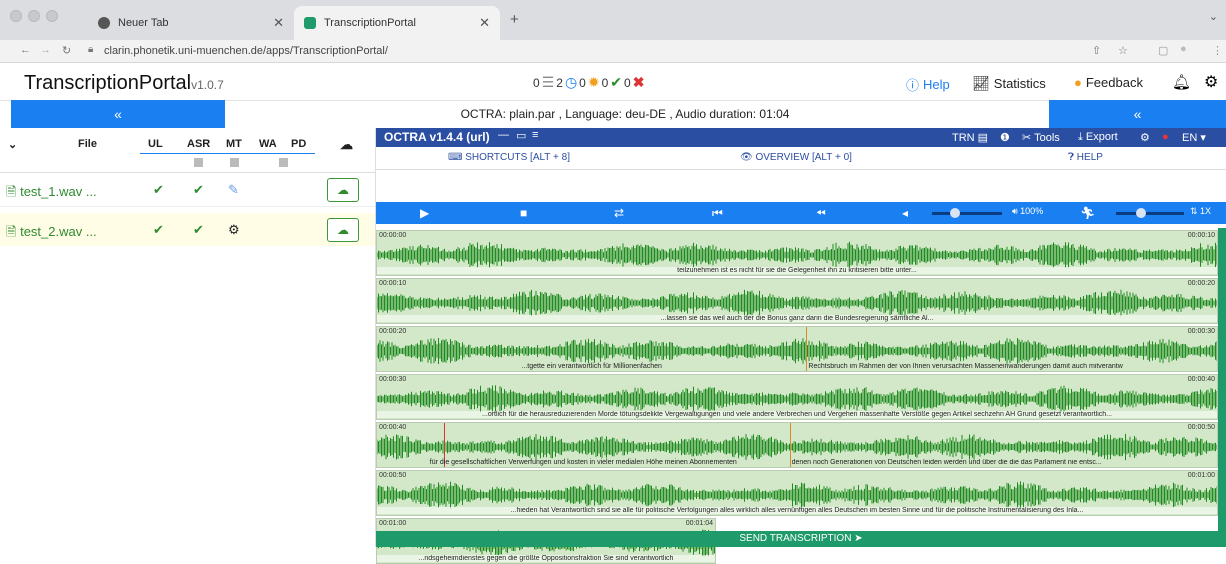 This screenshot has width=1226, height=564. What do you see at coordinates (1009, 83) in the screenshot?
I see `statistics-button: 📈︎ Statistics` at bounding box center [1009, 83].